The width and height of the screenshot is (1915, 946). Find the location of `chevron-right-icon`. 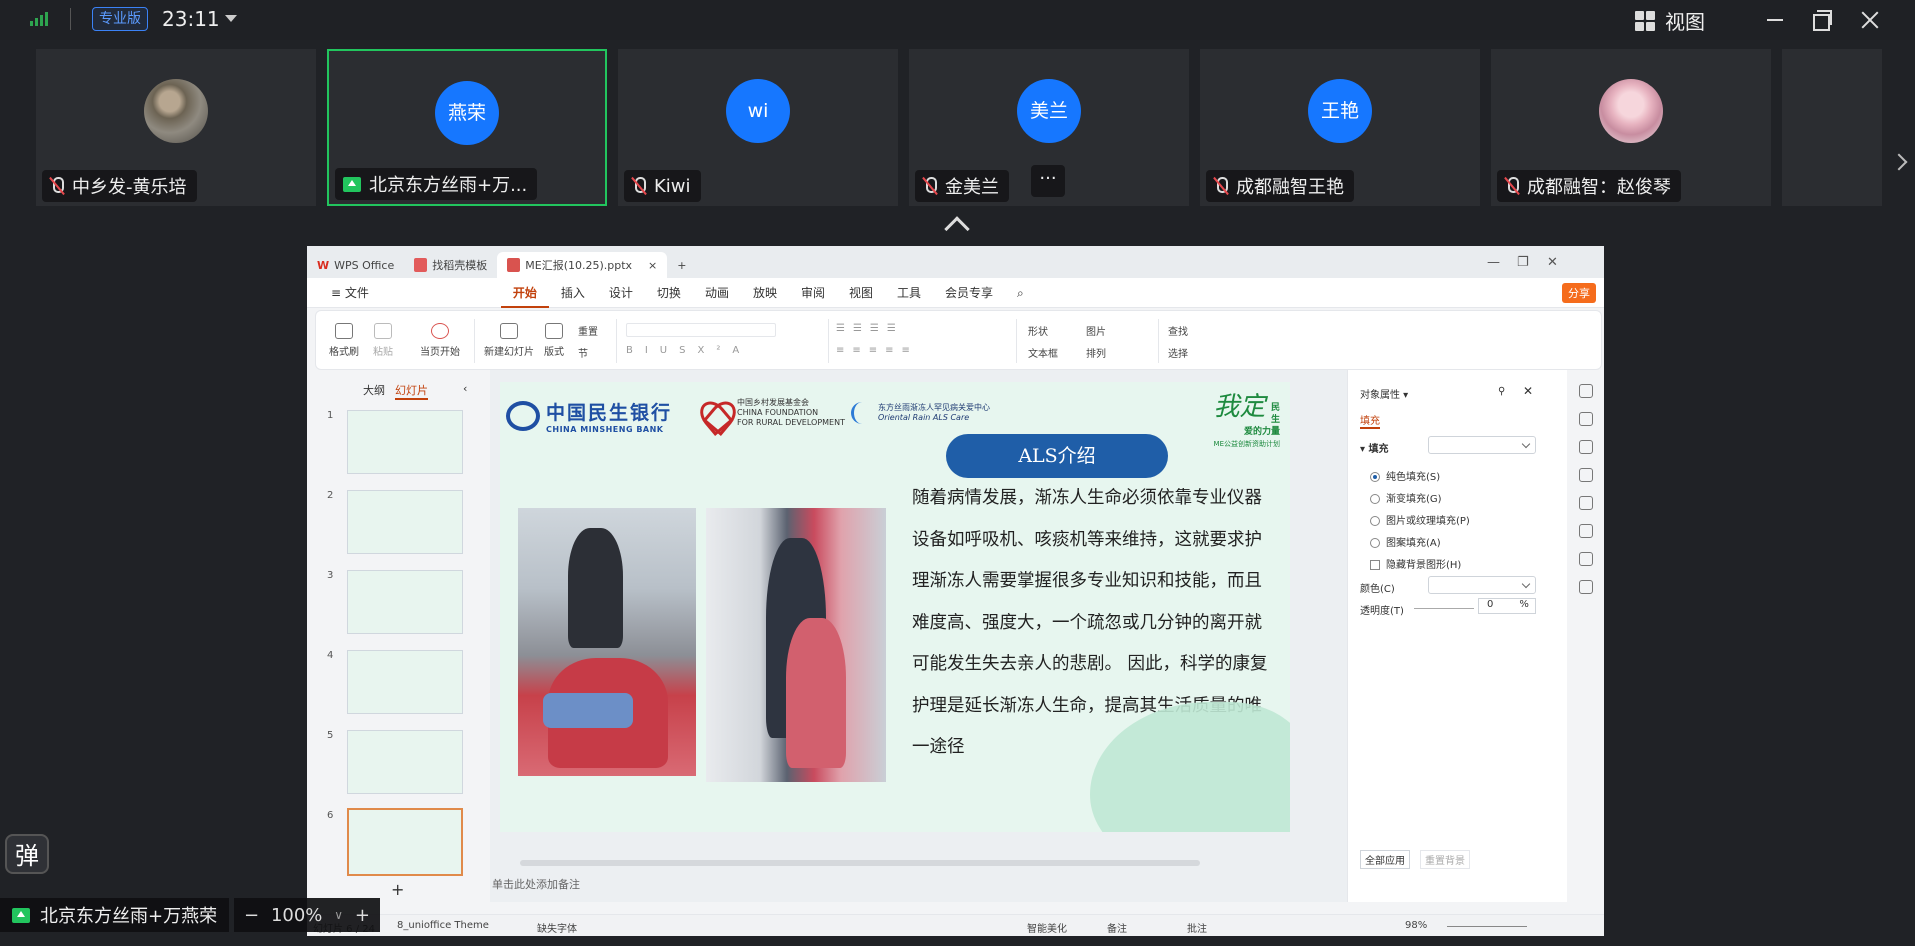

chevron-right-icon is located at coordinates (1899, 162).